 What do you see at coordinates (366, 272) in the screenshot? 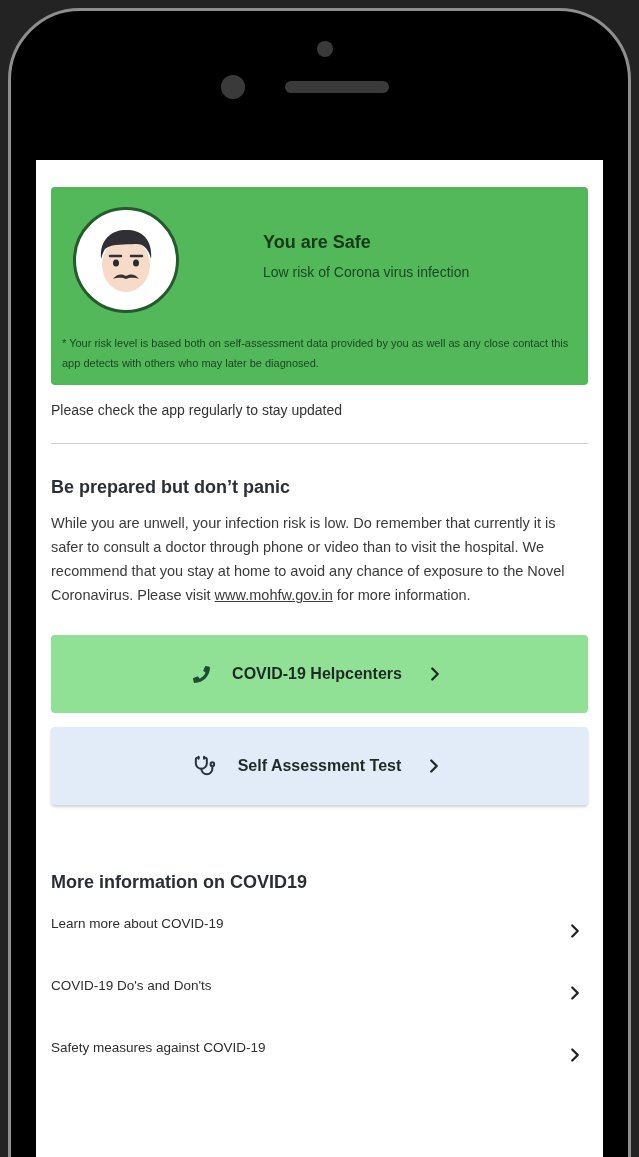
I see `status-subtitle: Low risk of Corona virus infection` at bounding box center [366, 272].